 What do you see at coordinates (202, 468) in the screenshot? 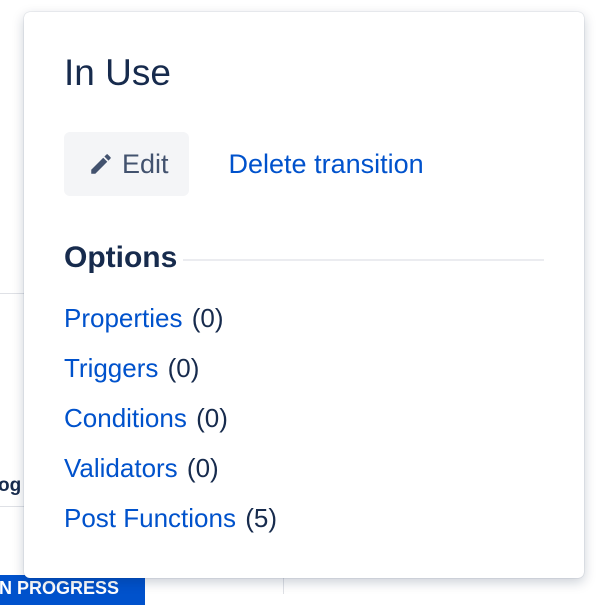
I see `validators-count: (0)` at bounding box center [202, 468].